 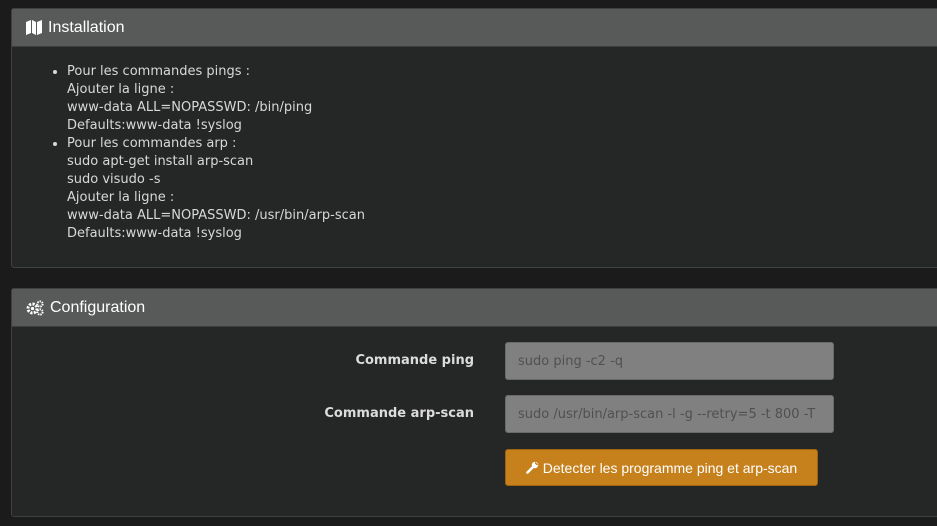 I want to click on ping-command-row: Commande ping, so click(x=474, y=361).